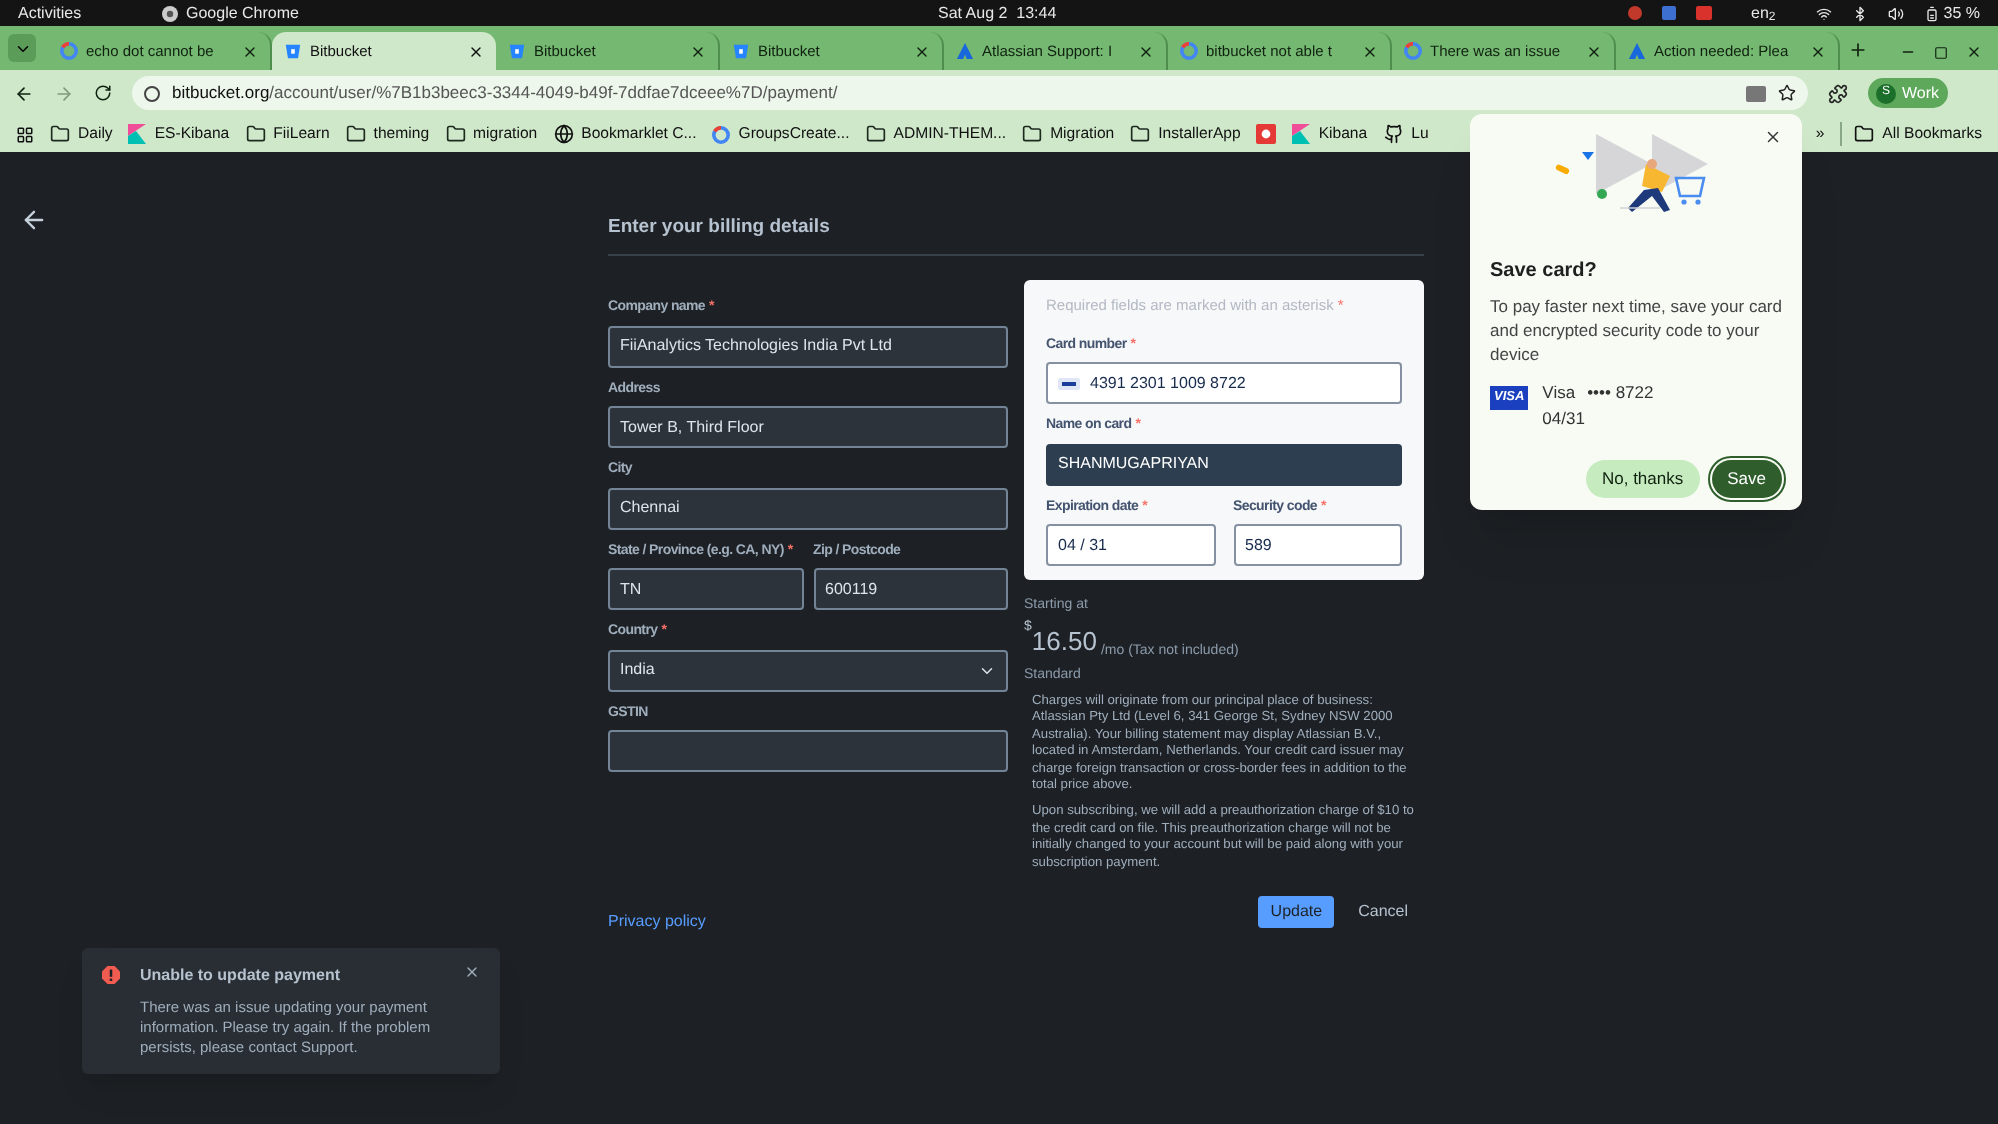 The image size is (1998, 1124). I want to click on chrome-icon, so click(170, 13).